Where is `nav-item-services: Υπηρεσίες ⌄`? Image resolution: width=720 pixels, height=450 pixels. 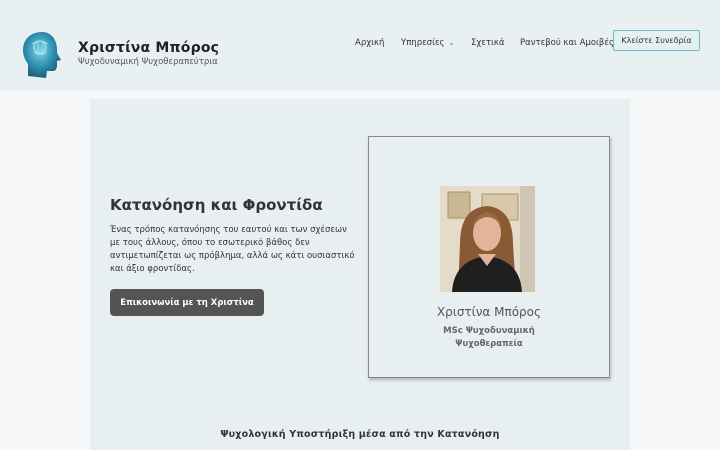
nav-item-services: Υπηρεσίες ⌄ is located at coordinates (427, 43).